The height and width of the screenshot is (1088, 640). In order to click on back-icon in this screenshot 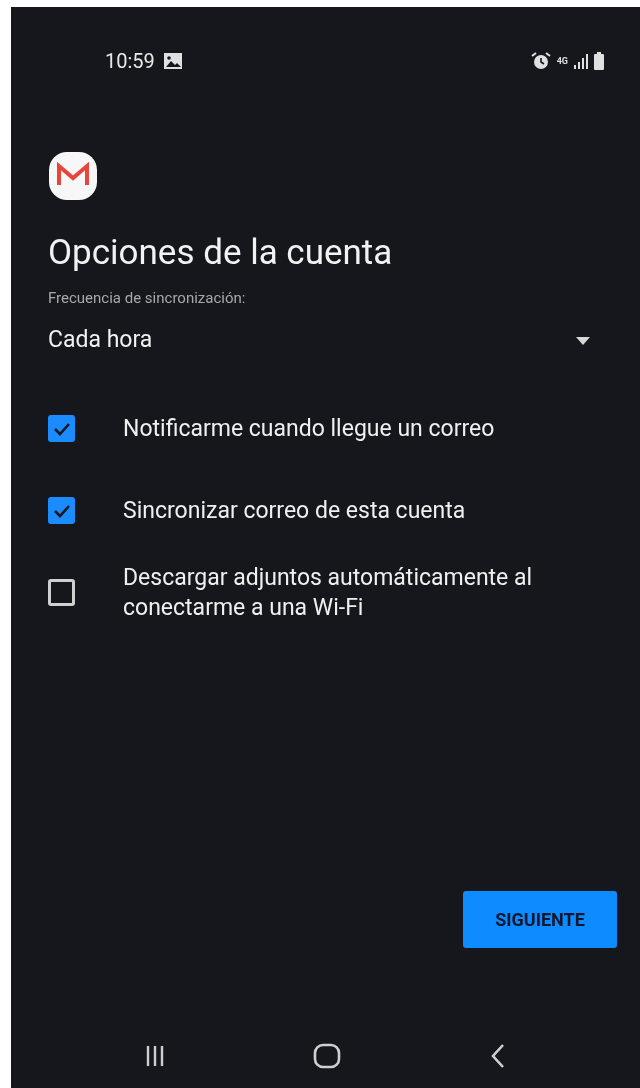, I will do `click(497, 1056)`.